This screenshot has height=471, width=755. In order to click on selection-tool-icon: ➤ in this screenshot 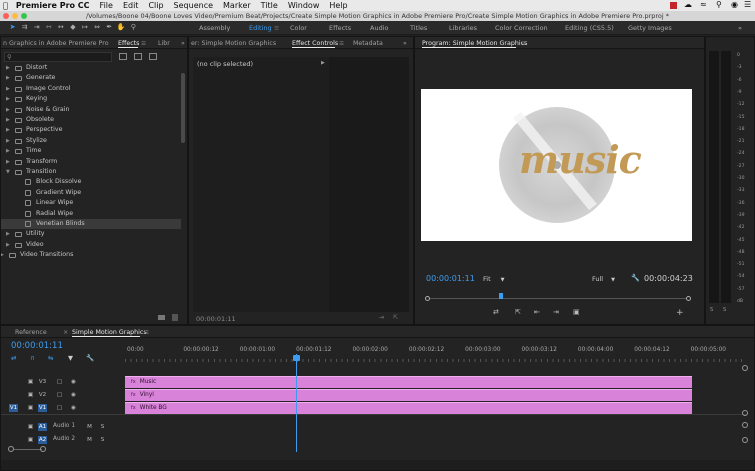, I will do `click(12, 27)`.